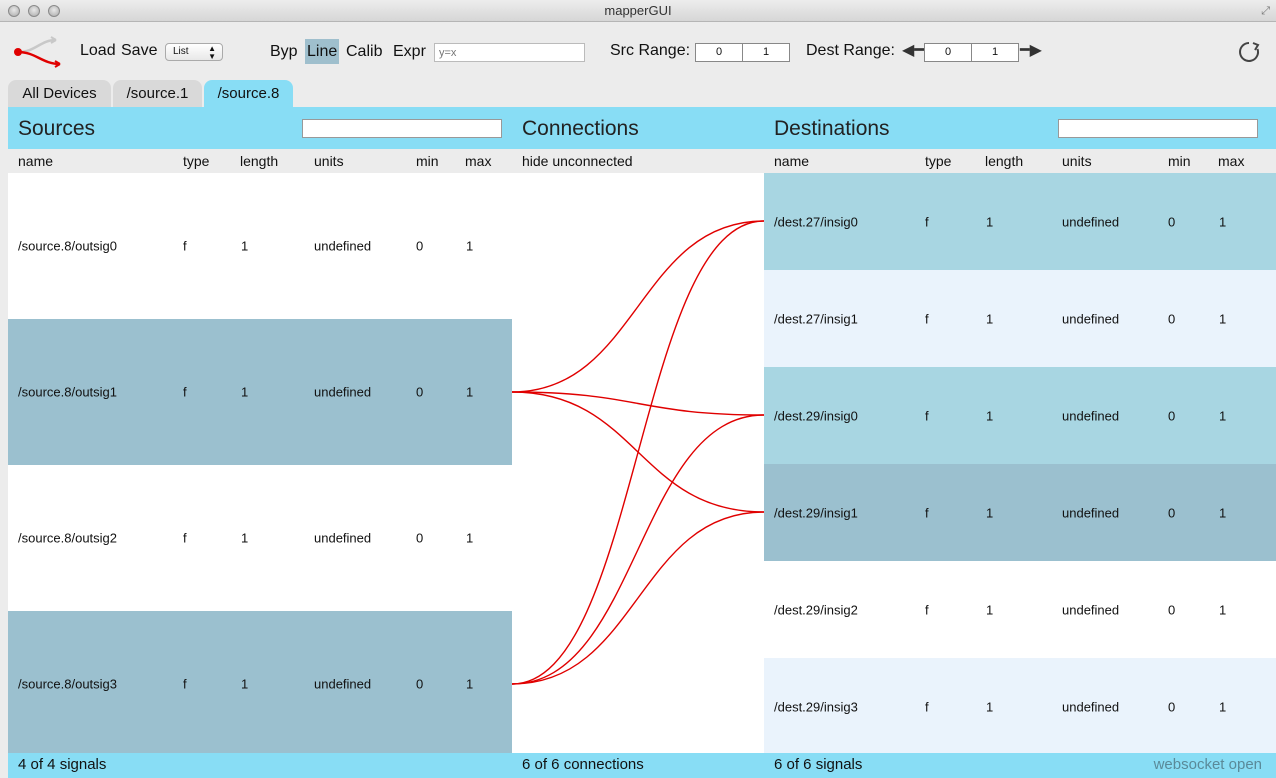 This screenshot has width=1276, height=778. I want to click on websocket-status: websocket open, so click(1207, 764).